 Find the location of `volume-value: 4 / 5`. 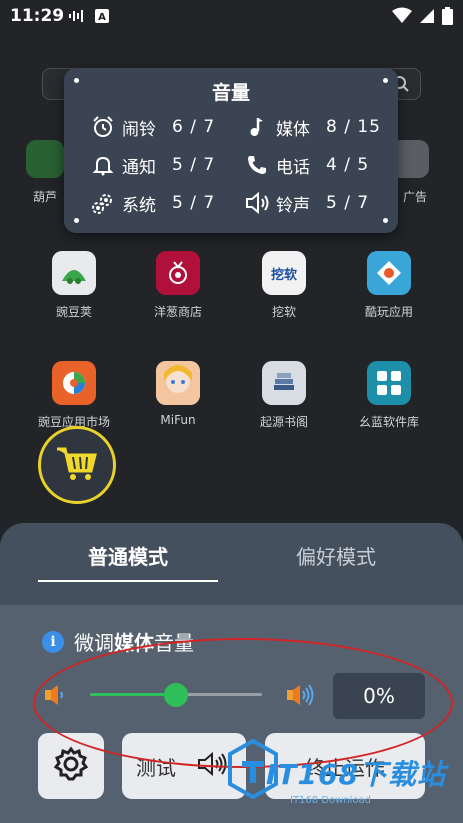

volume-value: 4 / 5 is located at coordinates (348, 165).